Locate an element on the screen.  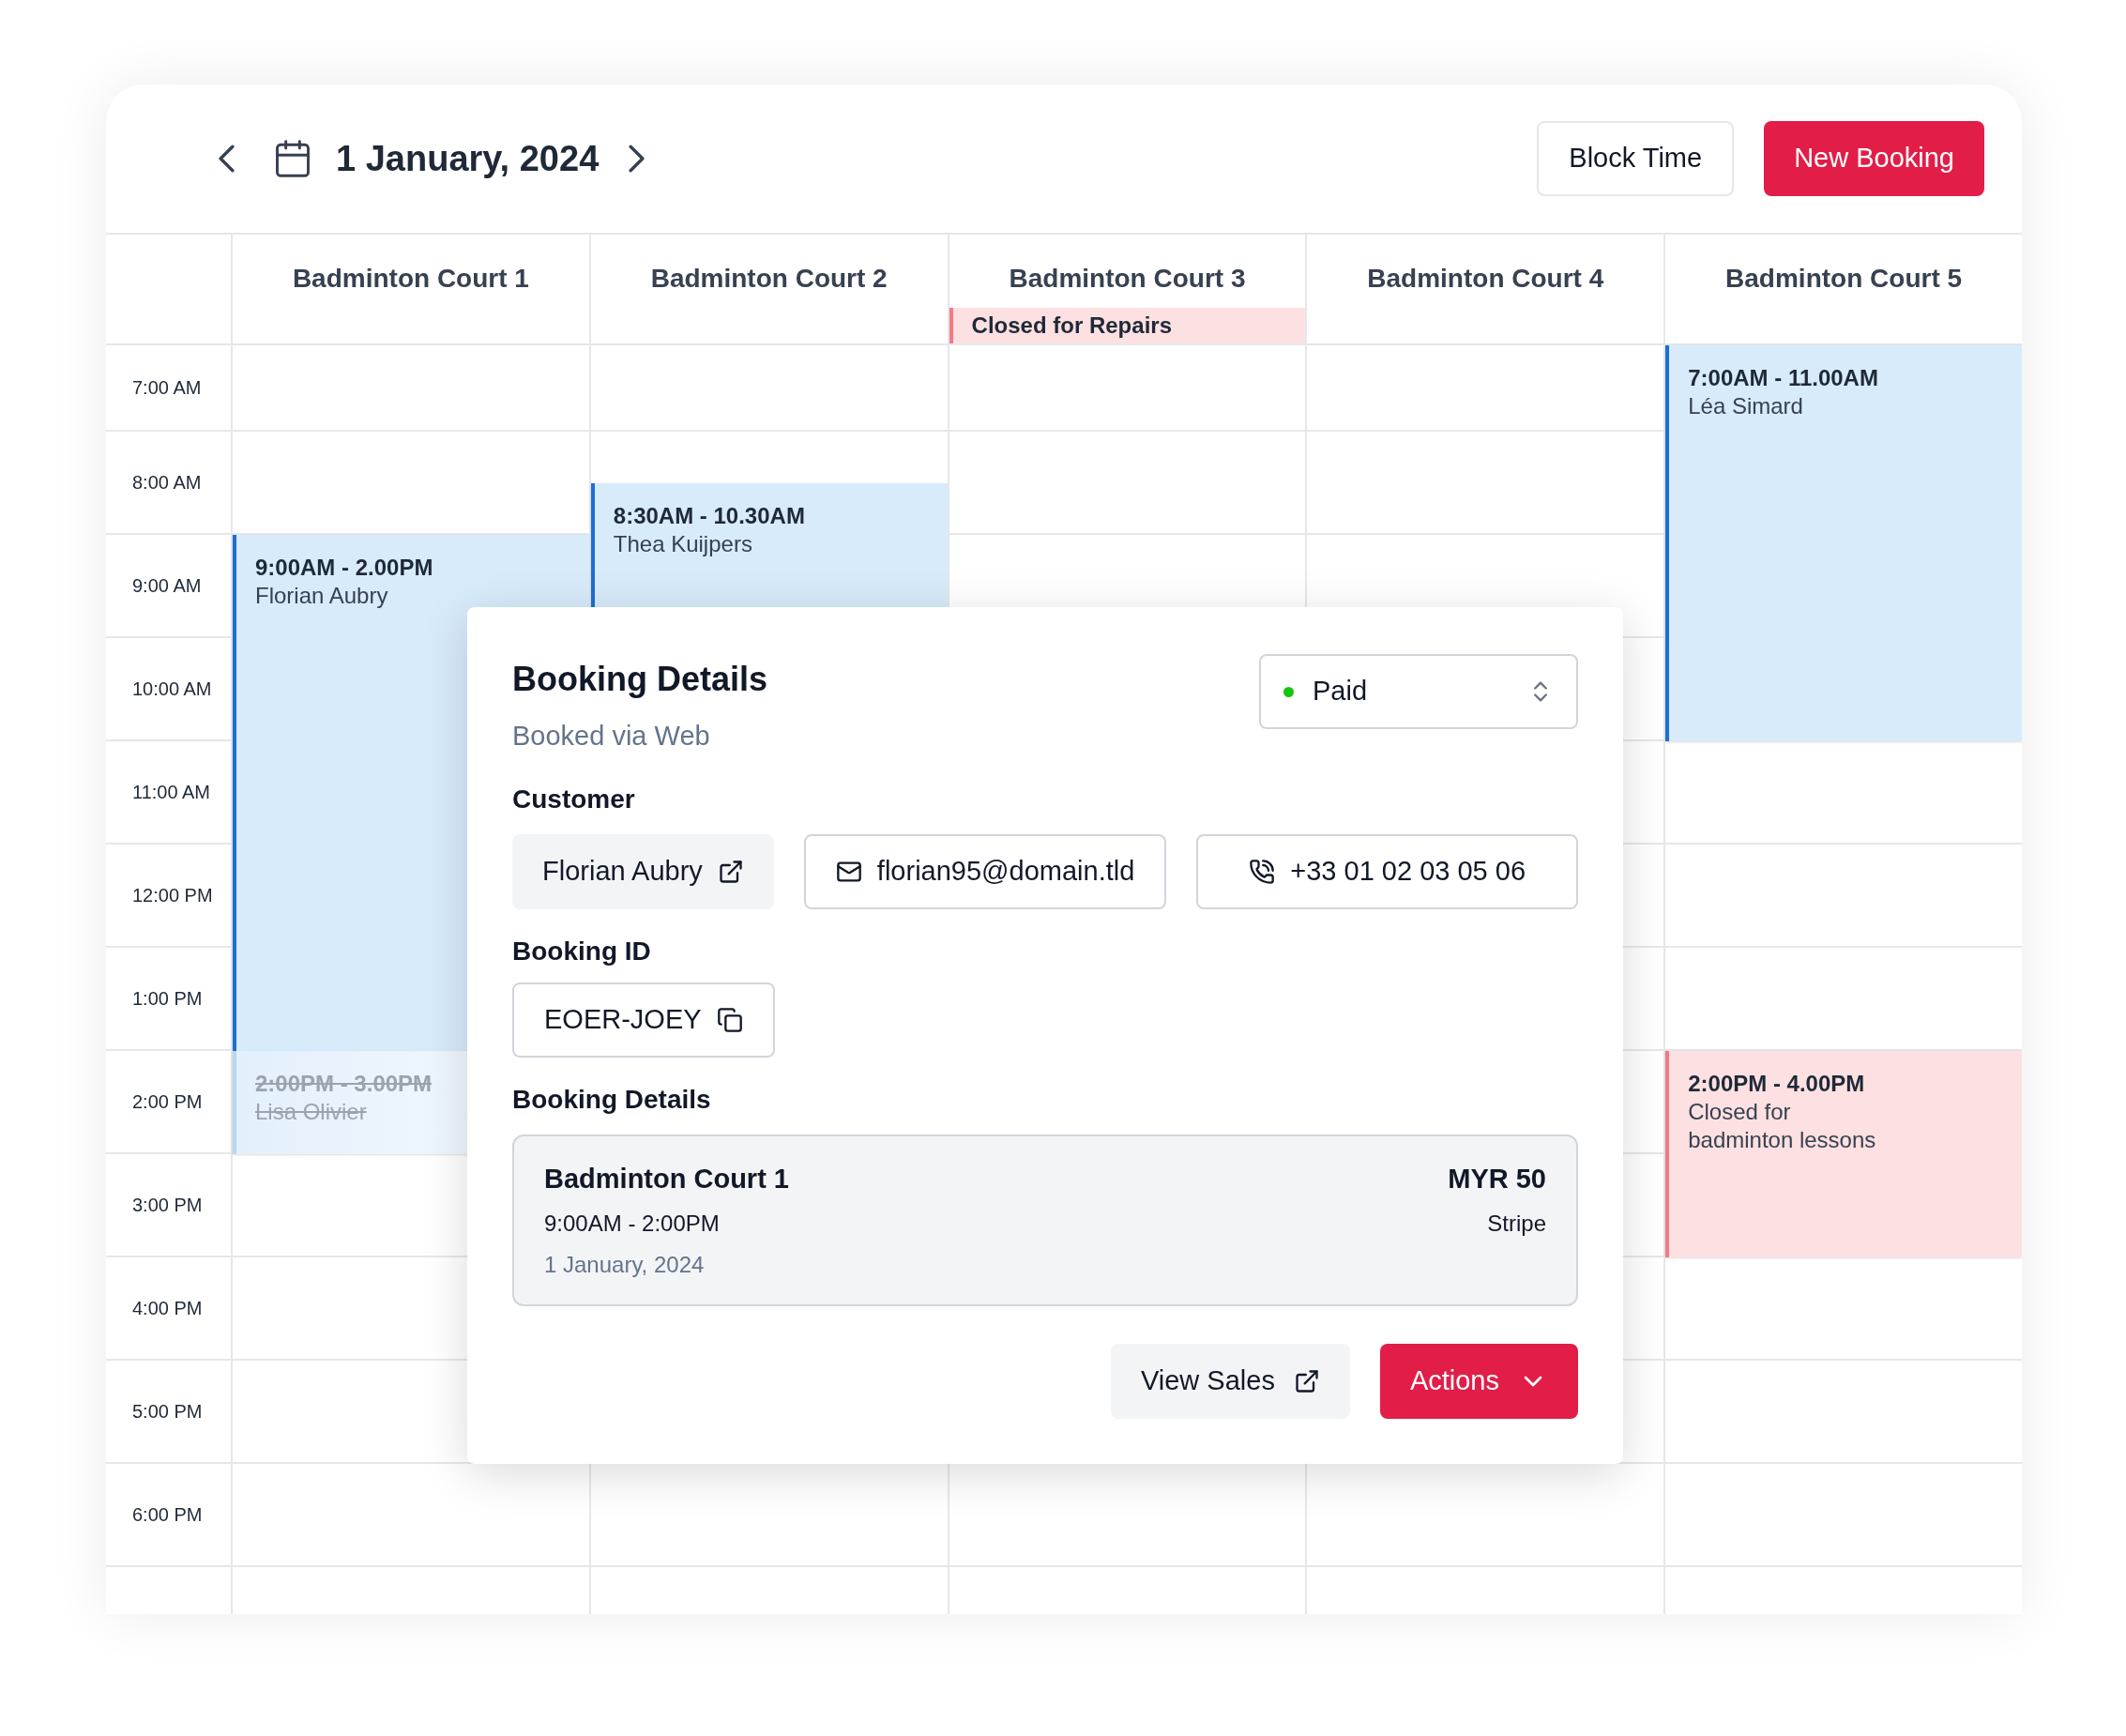
time-label: 9:00 AM is located at coordinates (167, 586).